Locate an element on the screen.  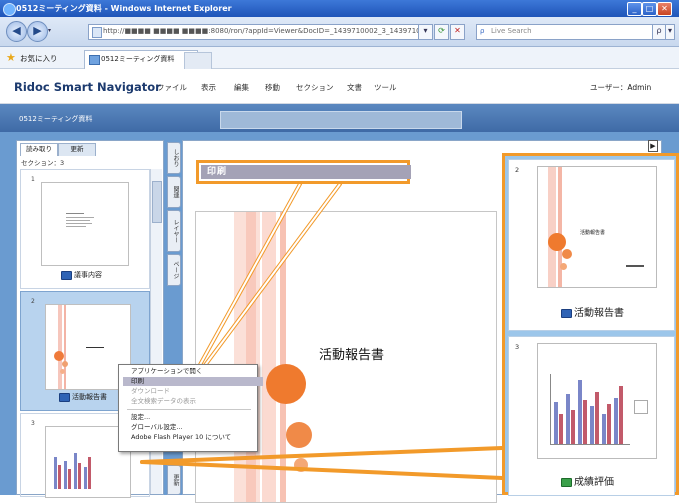
zoom-card-number: 3 is located at coordinates (517, 347).